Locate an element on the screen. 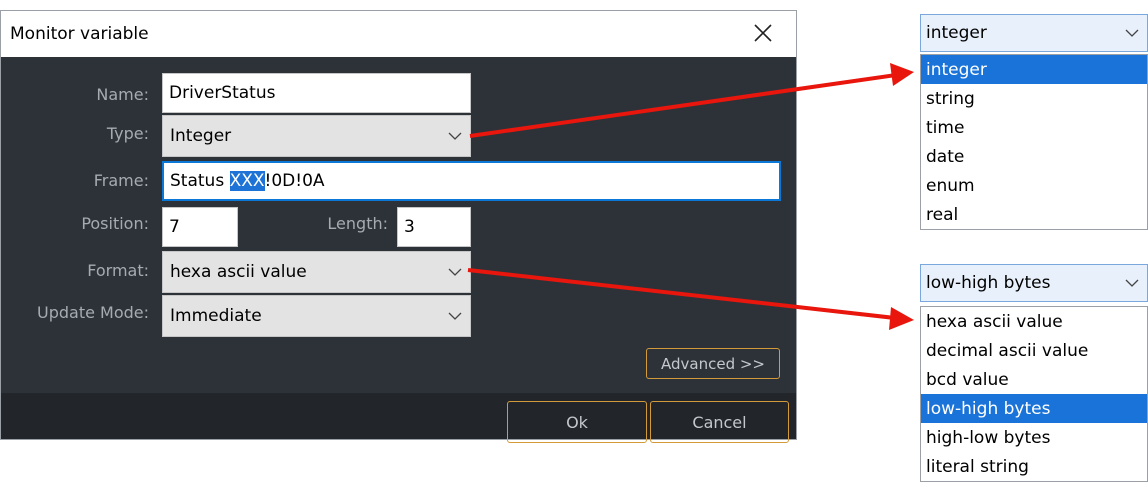 This screenshot has height=482, width=1148. type-dropdown-selected: integer is located at coordinates (956, 33).